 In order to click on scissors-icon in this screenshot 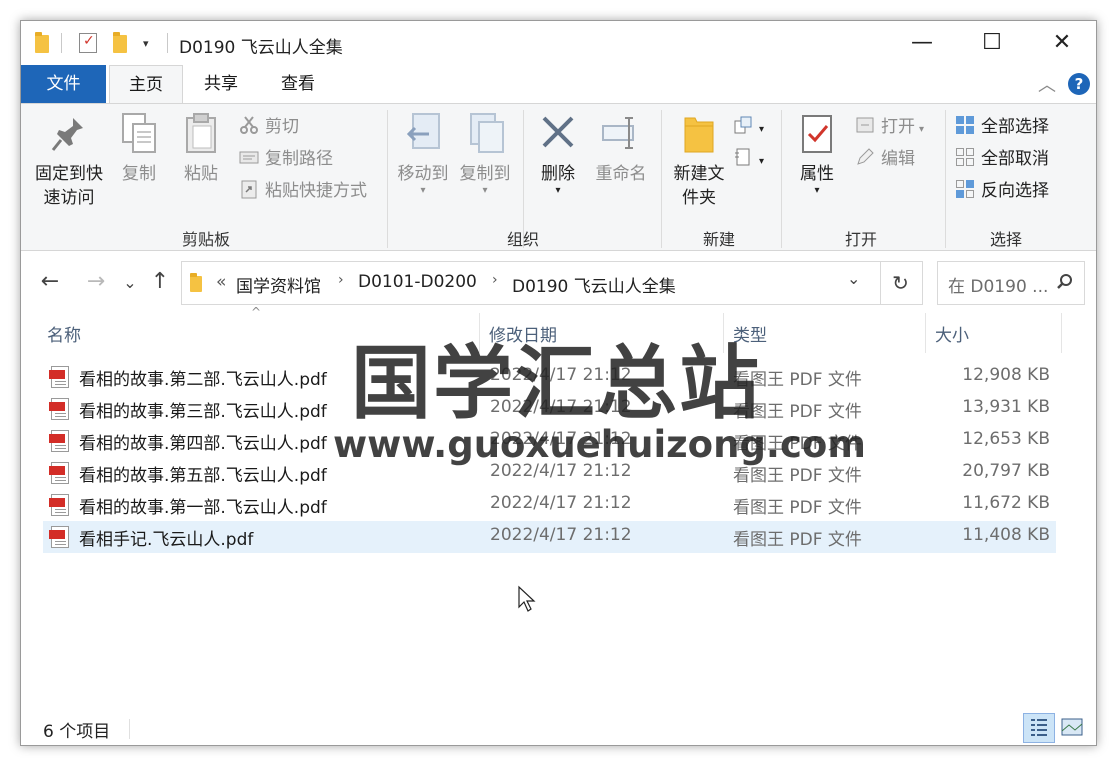, I will do `click(249, 125)`.